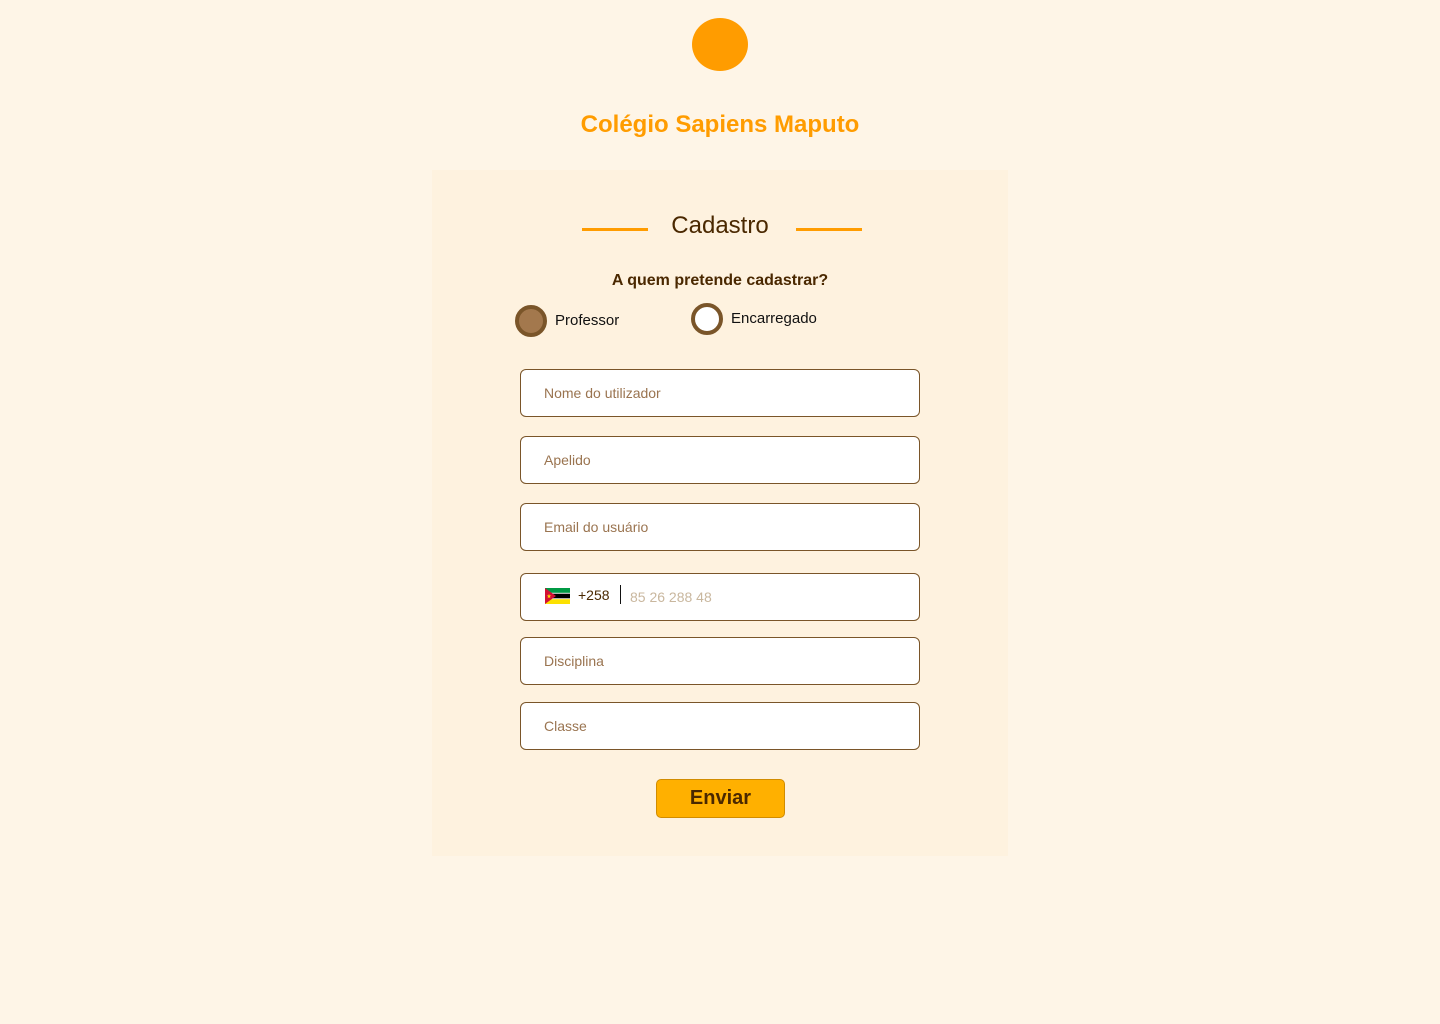 Image resolution: width=1440 pixels, height=1024 pixels. Describe the element at coordinates (720, 44) in the screenshot. I see `school-logo` at that location.